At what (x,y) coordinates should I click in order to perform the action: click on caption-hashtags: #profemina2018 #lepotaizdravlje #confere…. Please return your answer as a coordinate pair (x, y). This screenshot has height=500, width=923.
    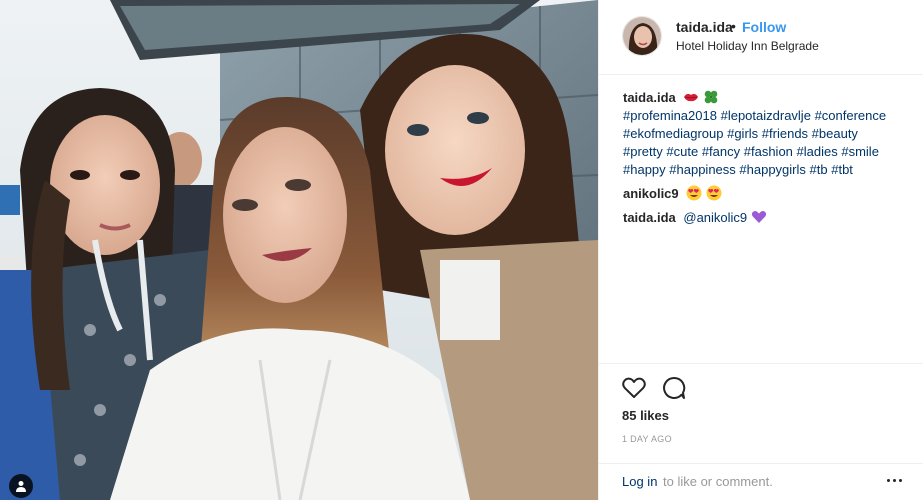
    Looking at the image, I should click on (768, 143).